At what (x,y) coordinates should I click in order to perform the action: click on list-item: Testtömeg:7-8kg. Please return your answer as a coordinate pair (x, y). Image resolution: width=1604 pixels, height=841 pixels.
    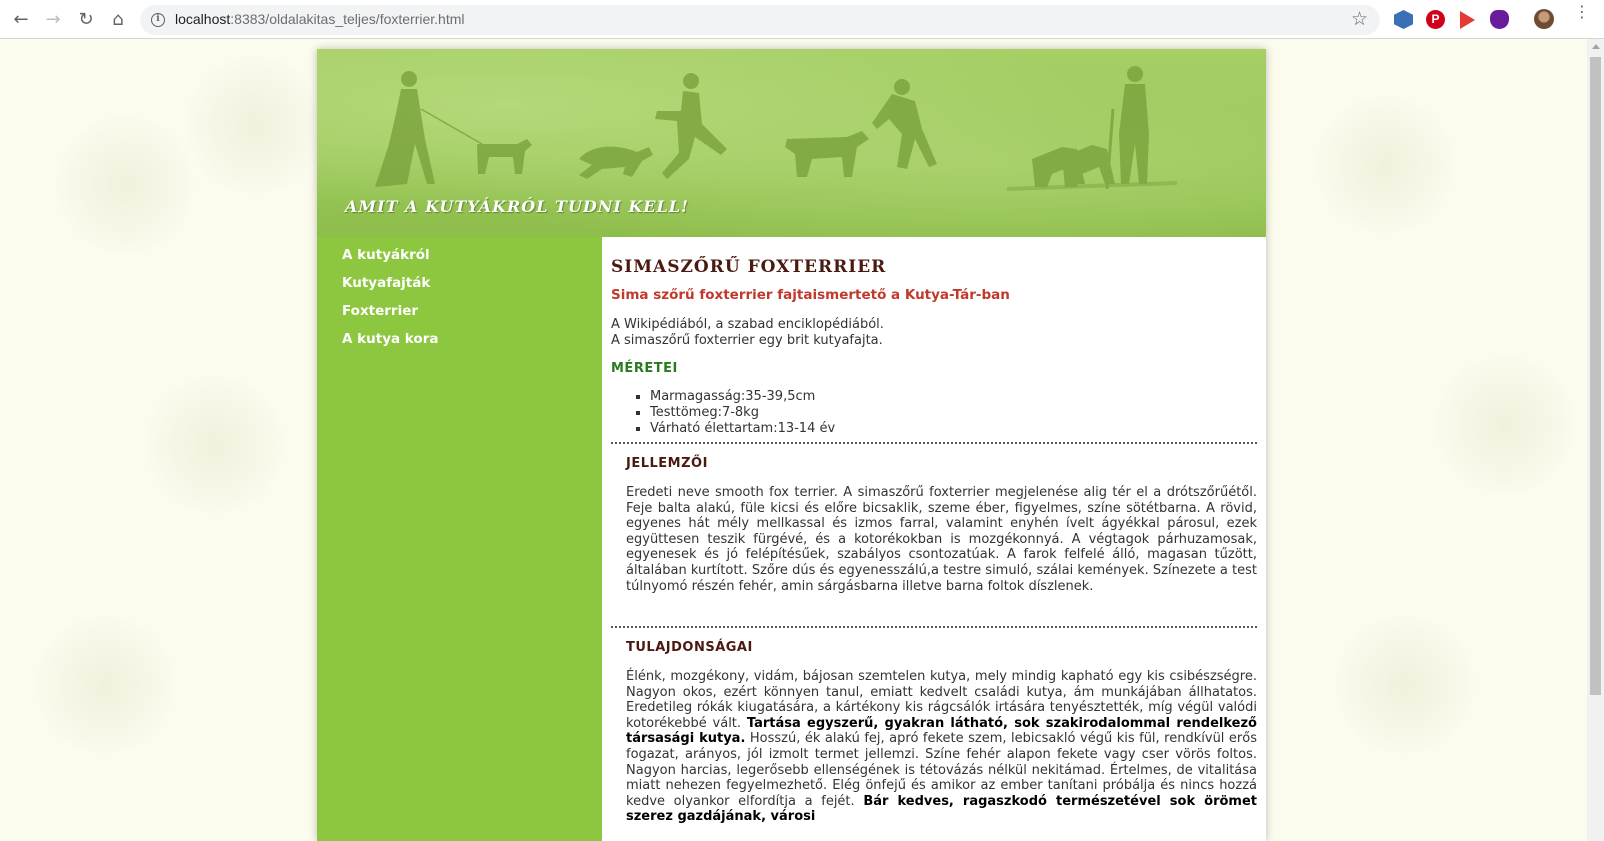
    Looking at the image, I should click on (742, 413).